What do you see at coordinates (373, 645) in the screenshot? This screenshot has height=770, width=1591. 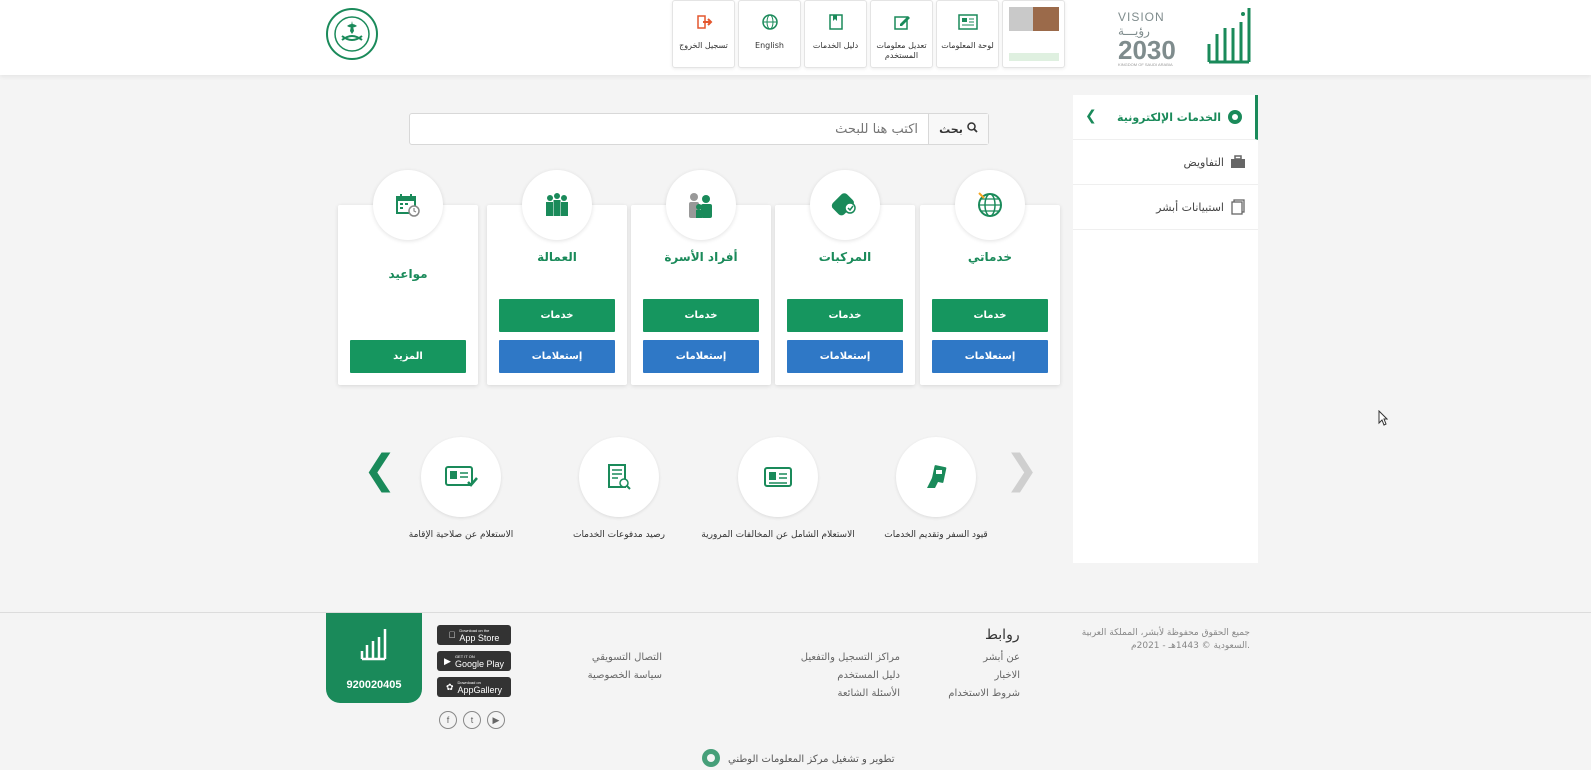 I see `absher-logo-icon` at bounding box center [373, 645].